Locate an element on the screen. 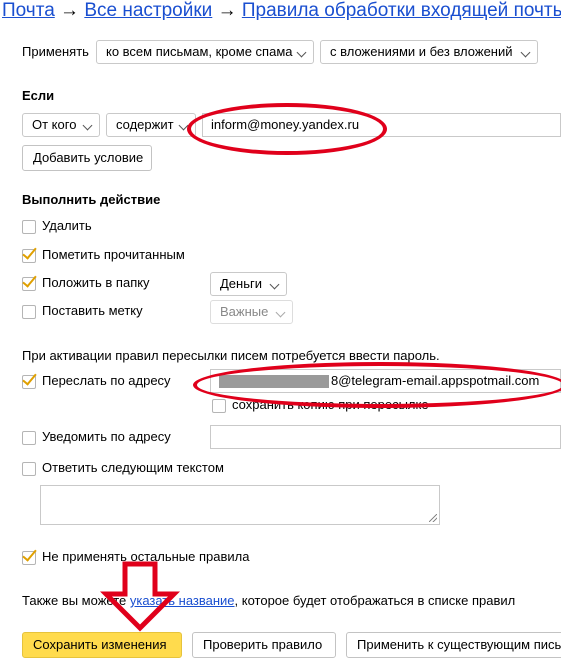 This screenshot has width=561, height=660. folder-value: Деньги is located at coordinates (241, 283).